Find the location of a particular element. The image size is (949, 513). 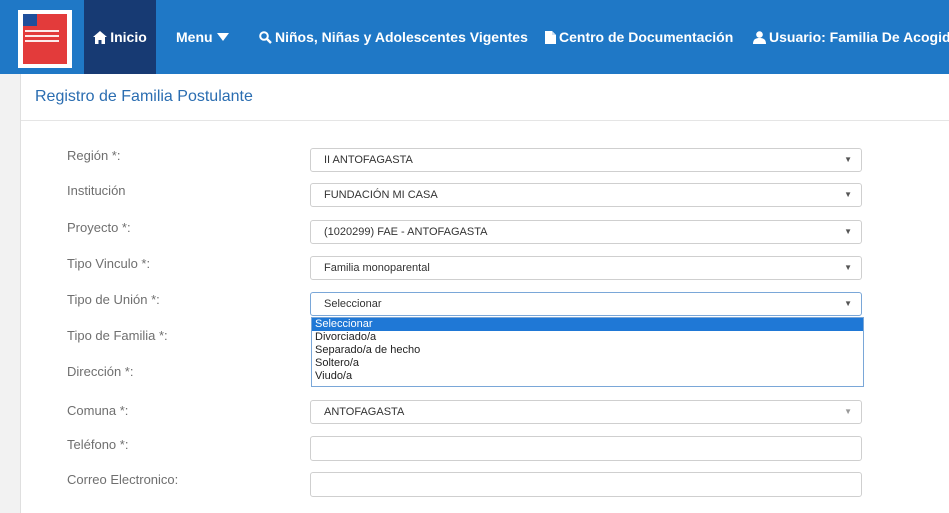

proyecto-label: Proyecto *: is located at coordinates (99, 227).